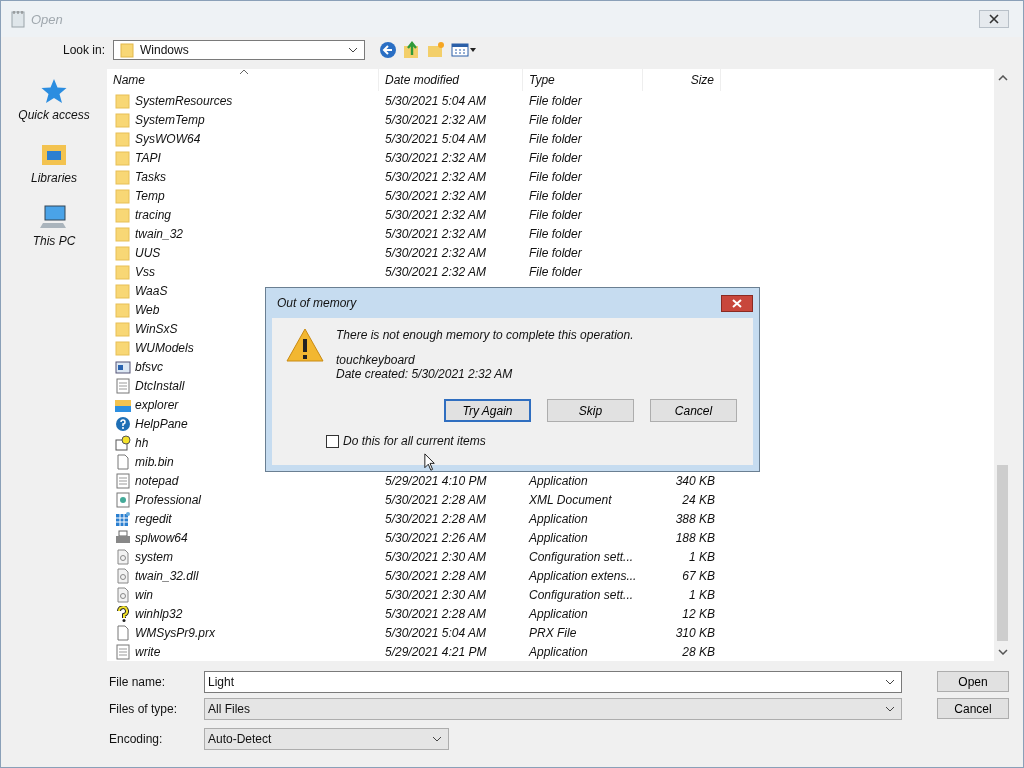  I want to click on file-name-cell: tracing, so click(243, 214).